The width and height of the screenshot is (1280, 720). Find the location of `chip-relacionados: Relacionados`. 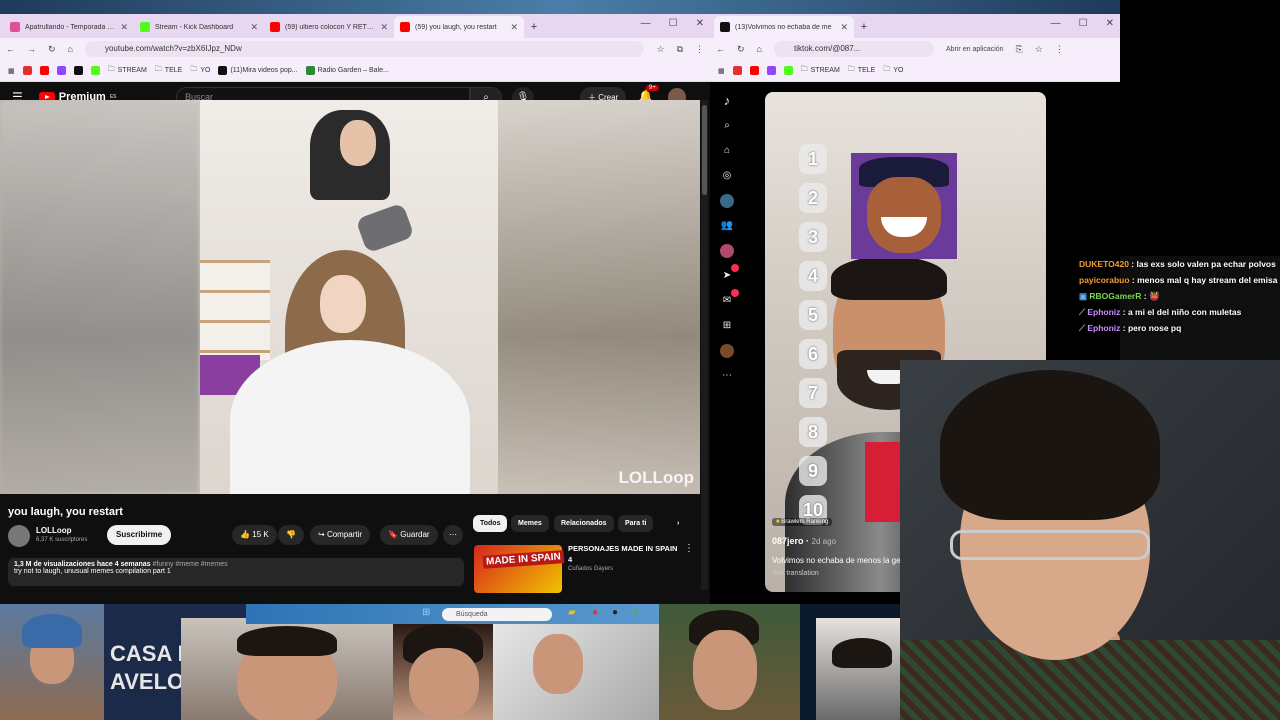

chip-relacionados: Relacionados is located at coordinates (584, 523).